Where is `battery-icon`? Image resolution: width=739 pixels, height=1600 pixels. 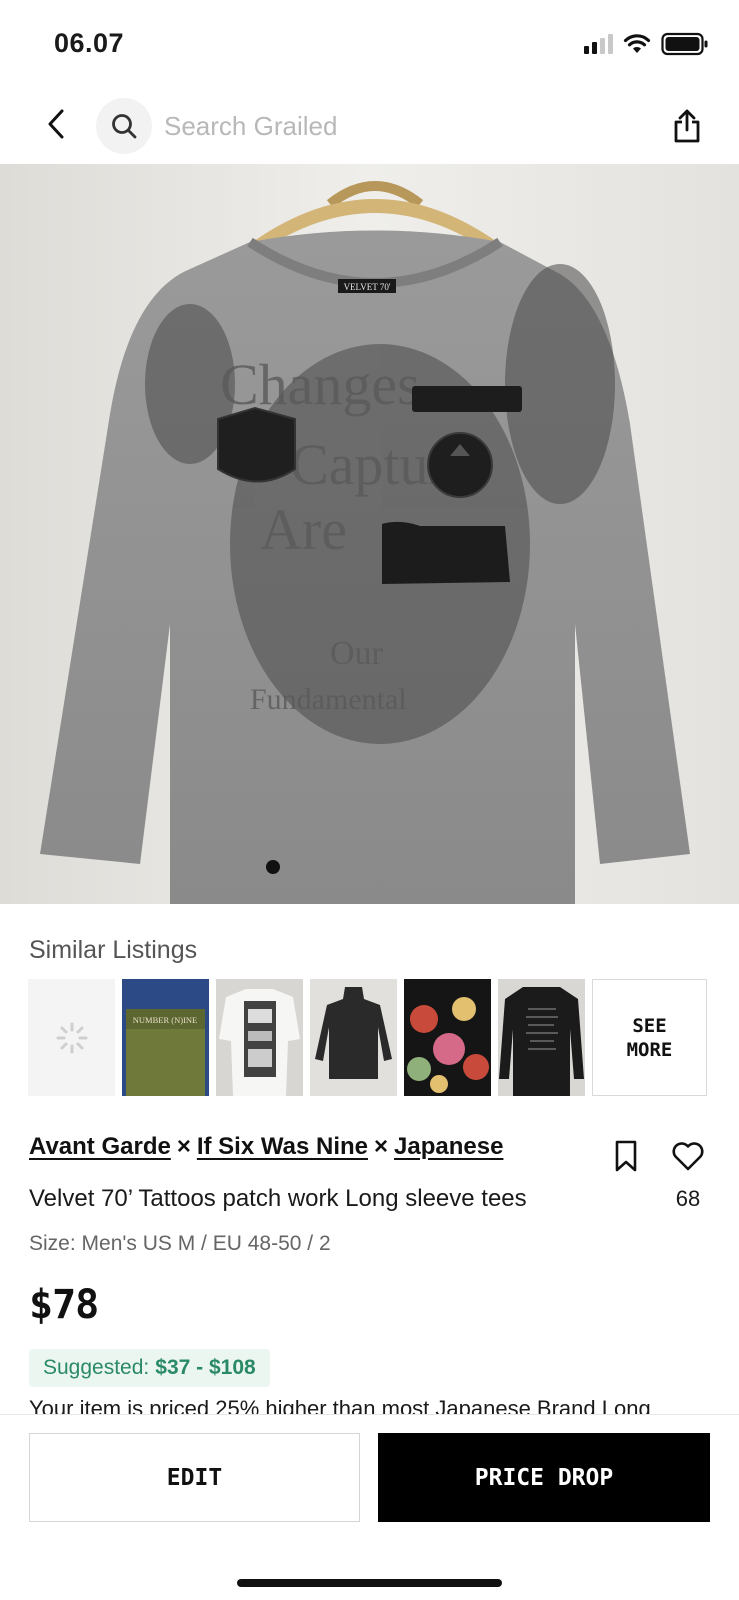 battery-icon is located at coordinates (684, 44).